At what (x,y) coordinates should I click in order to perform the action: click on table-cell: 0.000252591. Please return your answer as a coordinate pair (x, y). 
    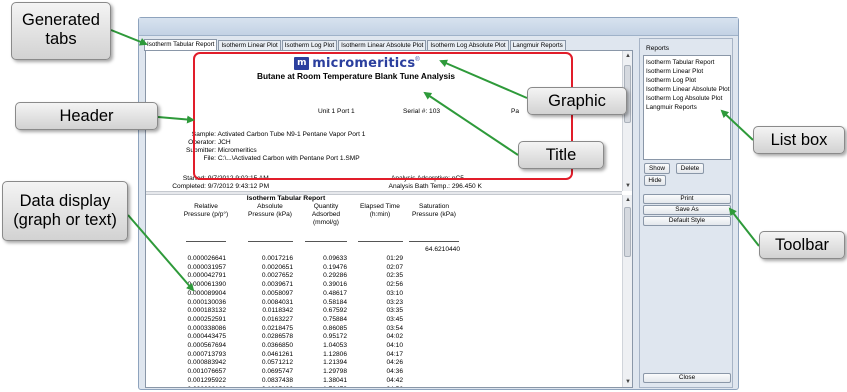
    Looking at the image, I should click on (206, 319).